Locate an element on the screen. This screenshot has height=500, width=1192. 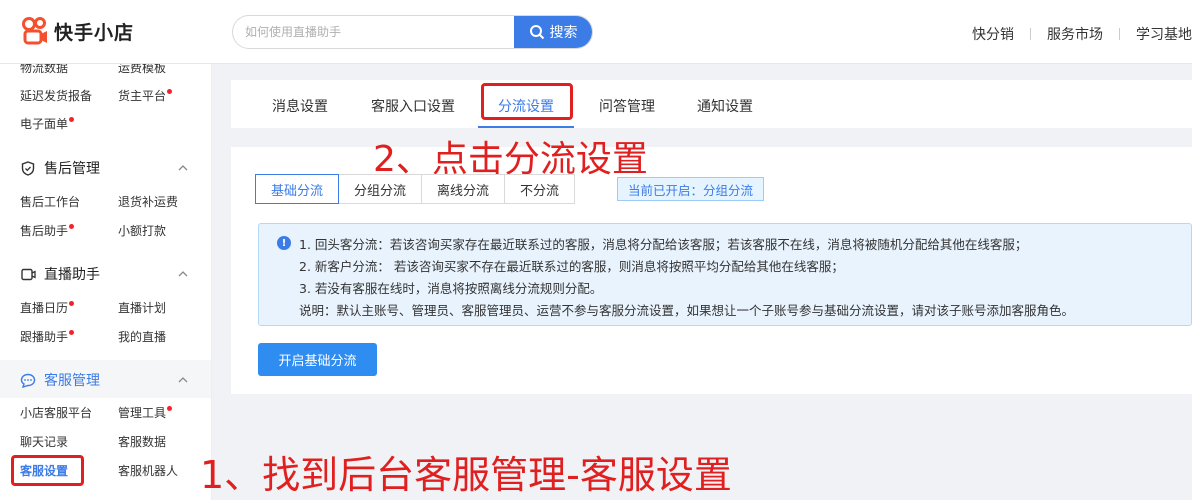
sidebar-item-live-calendar: 直播日历 is located at coordinates (47, 307).